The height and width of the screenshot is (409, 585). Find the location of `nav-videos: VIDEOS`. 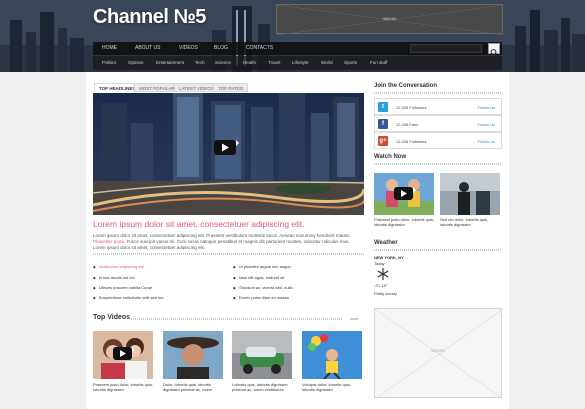

nav-videos: VIDEOS is located at coordinates (188, 48).